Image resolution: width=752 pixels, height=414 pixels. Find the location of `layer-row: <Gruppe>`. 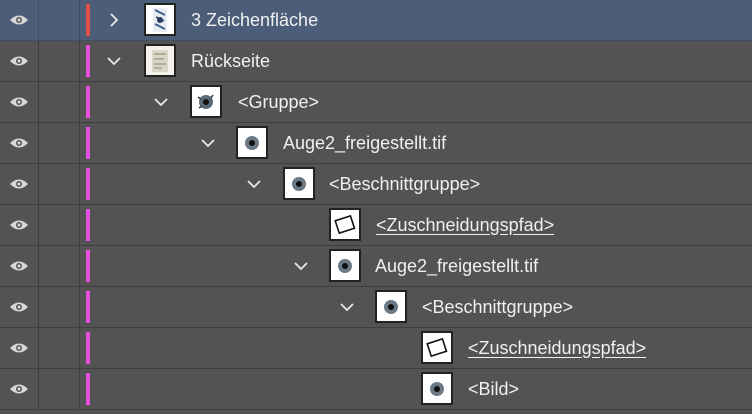

layer-row: <Gruppe> is located at coordinates (376, 102).